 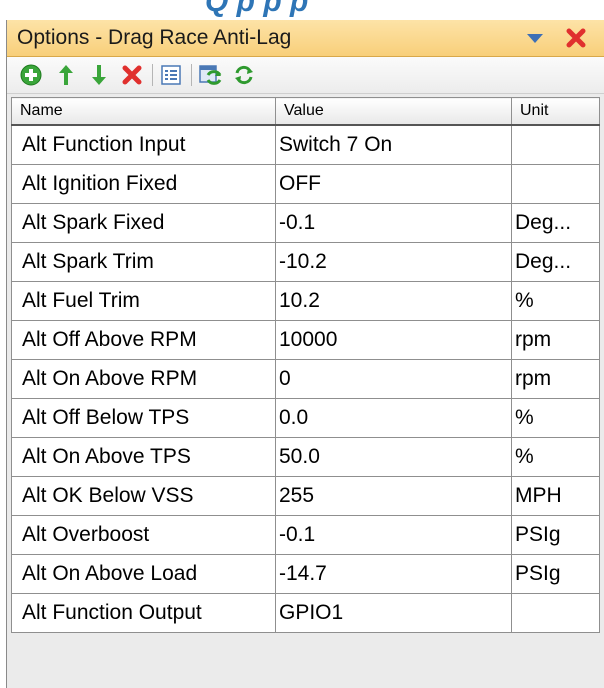 I want to click on value-cell: Switch 7 On, so click(x=393, y=144).